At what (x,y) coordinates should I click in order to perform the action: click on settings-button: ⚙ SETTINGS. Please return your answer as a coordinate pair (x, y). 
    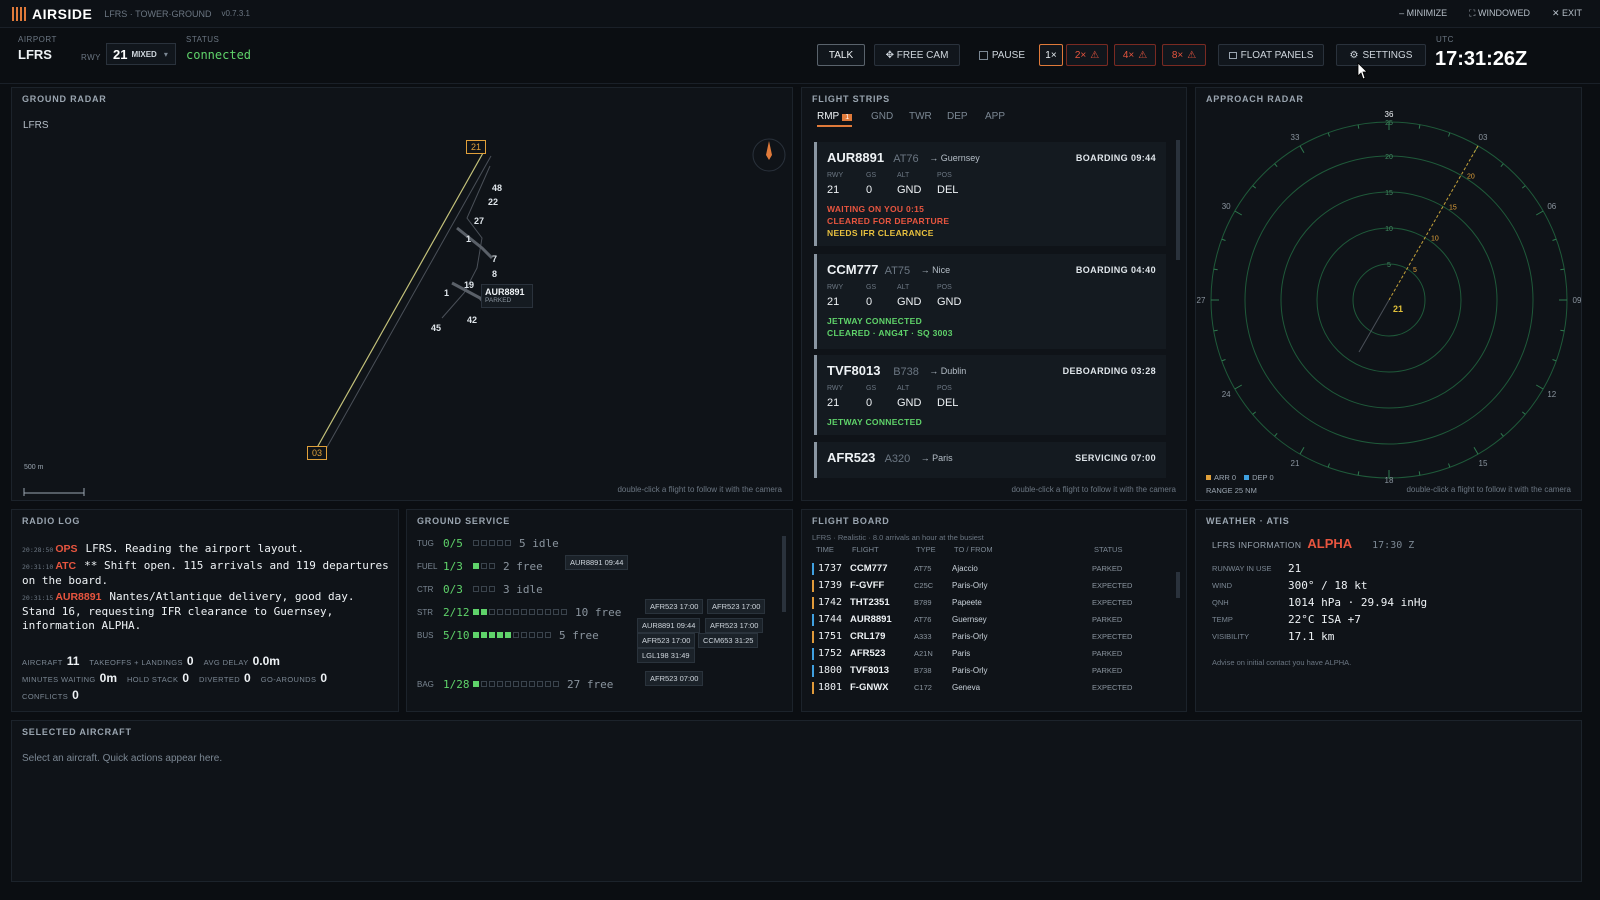
    Looking at the image, I should click on (1381, 55).